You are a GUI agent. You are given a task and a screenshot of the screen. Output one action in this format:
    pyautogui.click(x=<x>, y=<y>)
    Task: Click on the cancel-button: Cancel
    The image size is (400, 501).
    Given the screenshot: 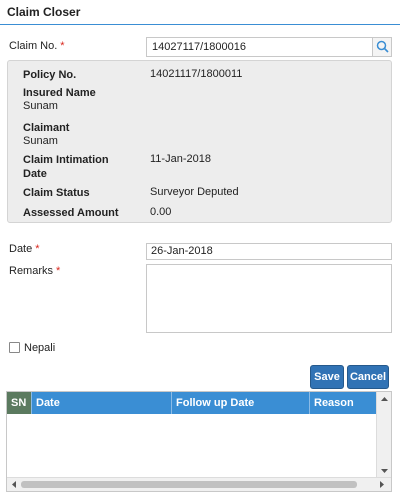 What is the action you would take?
    pyautogui.click(x=368, y=377)
    